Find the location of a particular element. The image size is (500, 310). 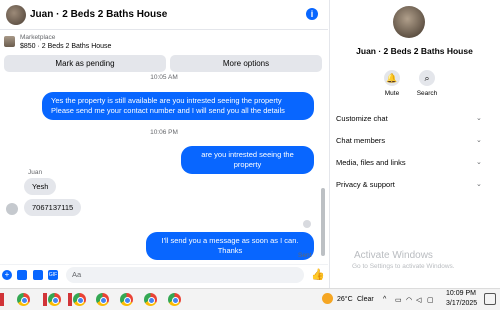

sender-name: Juan is located at coordinates (35, 172).